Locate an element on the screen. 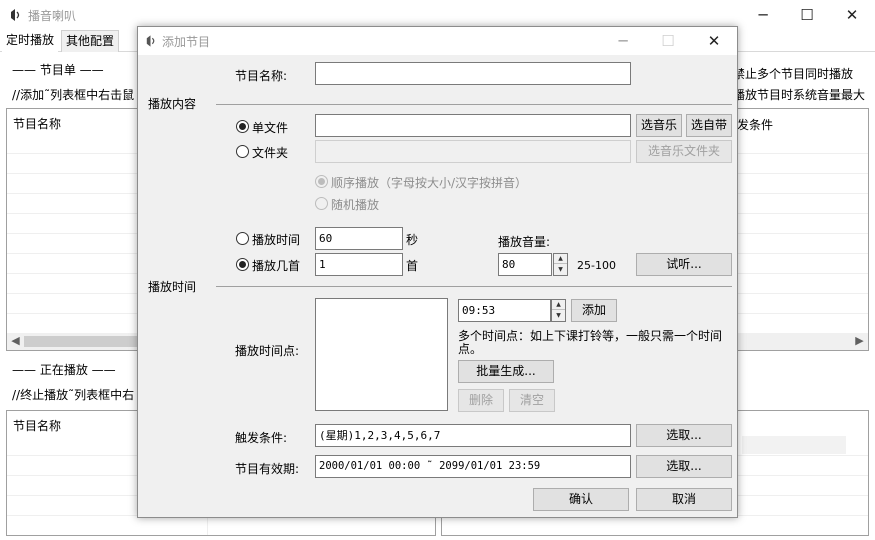 Image resolution: width=875 pixels, height=540 pixels. content-divider is located at coordinates (474, 104).